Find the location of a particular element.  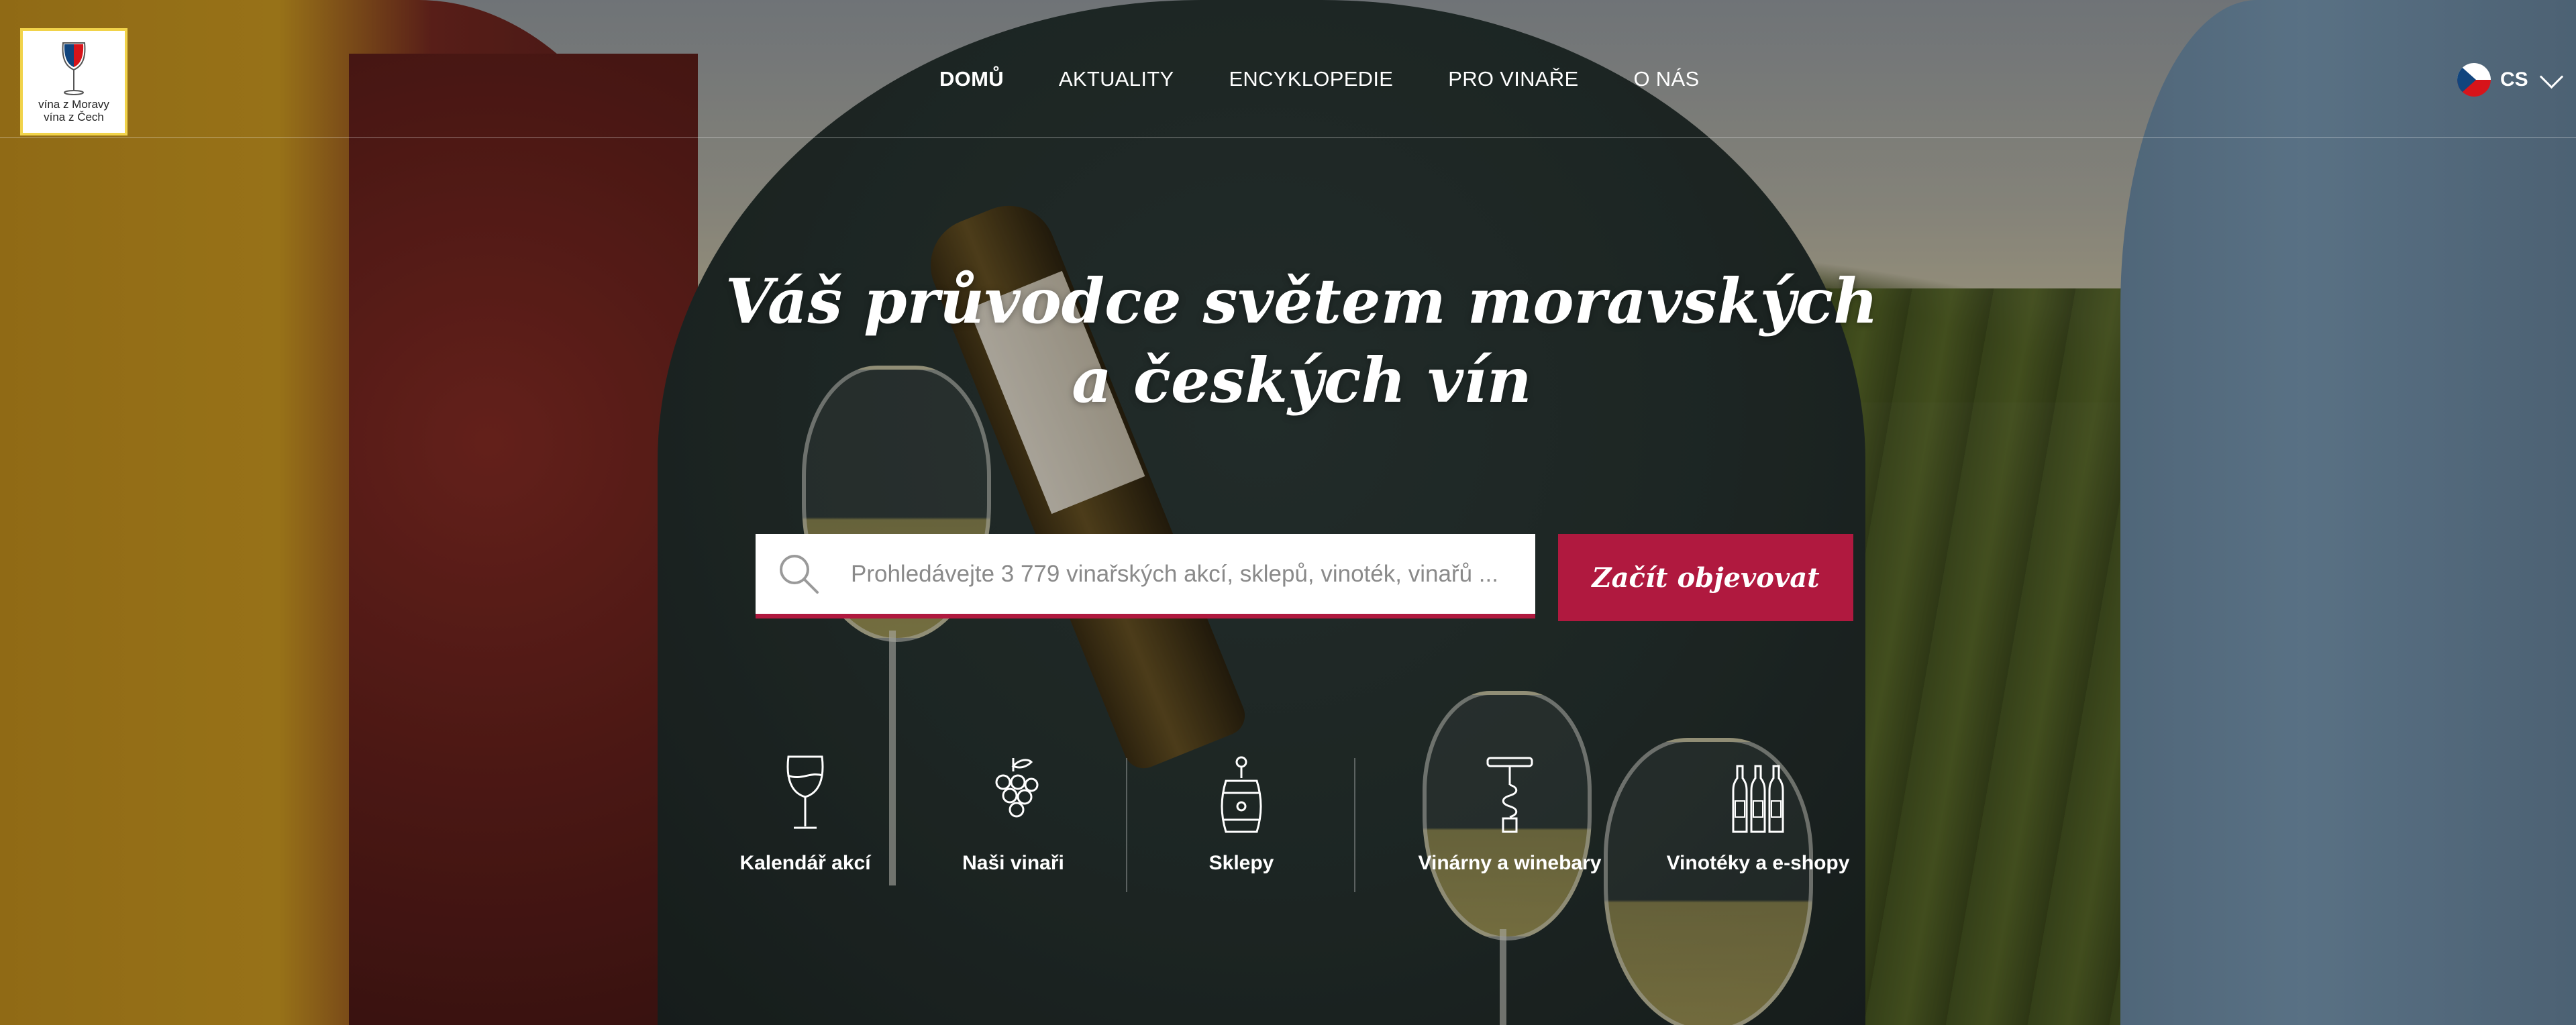

category-divider is located at coordinates (1354, 825).